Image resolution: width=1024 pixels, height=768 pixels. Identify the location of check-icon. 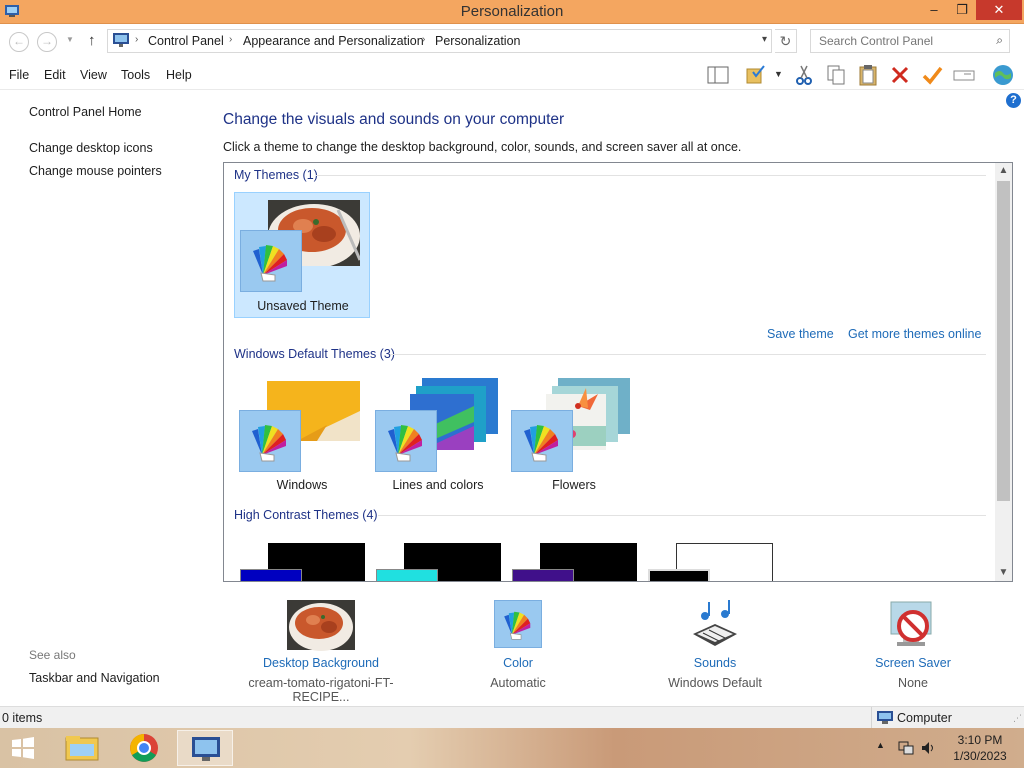
(932, 75).